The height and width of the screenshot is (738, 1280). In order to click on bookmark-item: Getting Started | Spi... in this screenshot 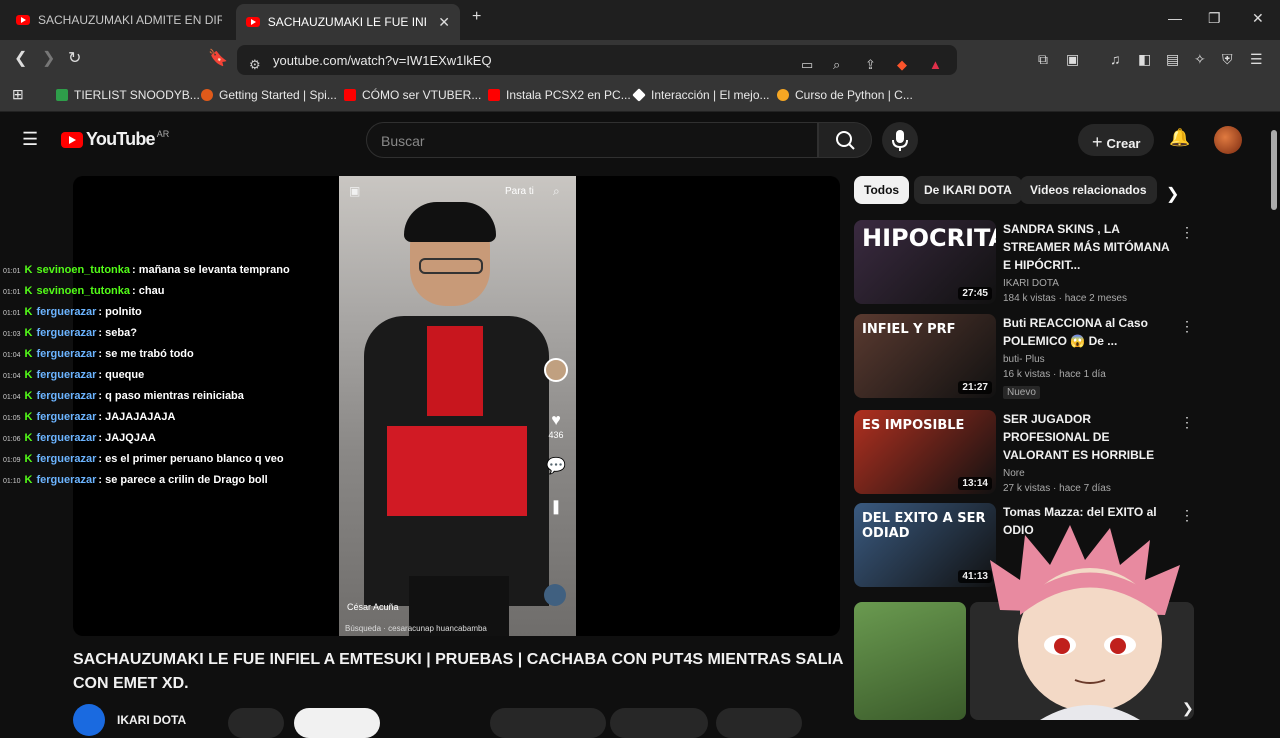, I will do `click(269, 95)`.